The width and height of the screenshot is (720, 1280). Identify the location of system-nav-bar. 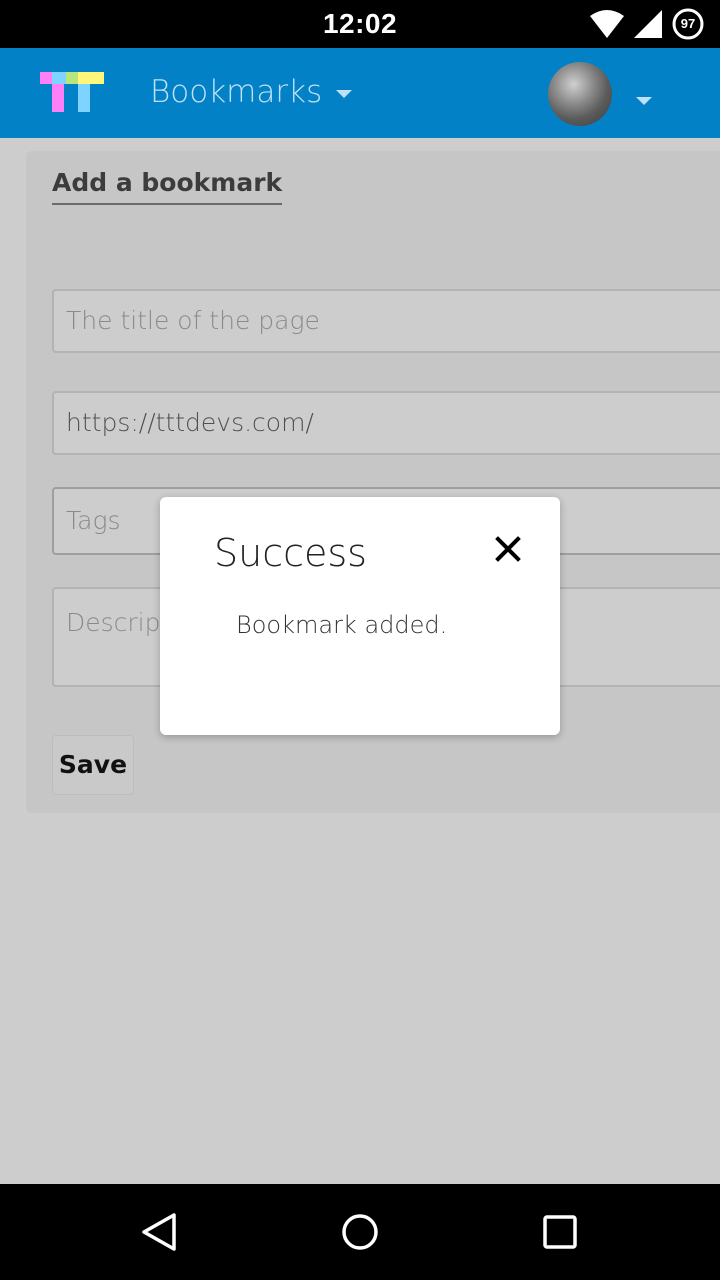
(360, 1232).